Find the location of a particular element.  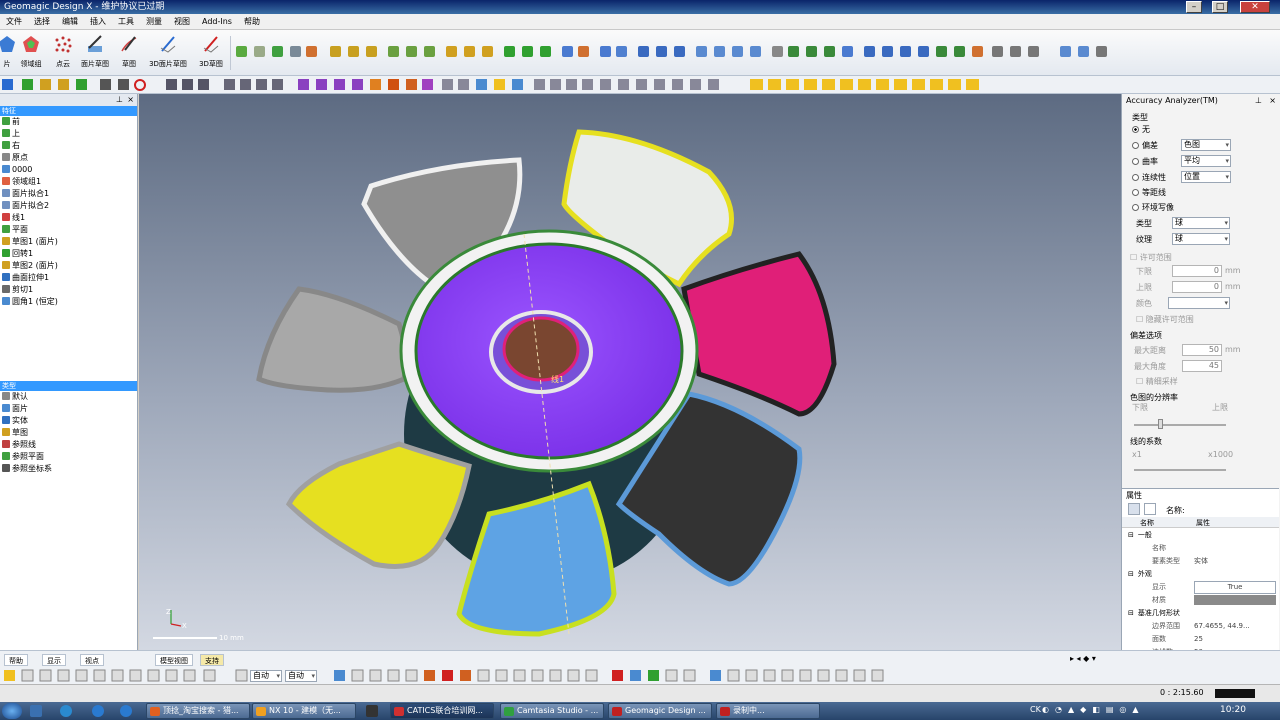

continuity-combo: 位置 is located at coordinates (1206, 177).